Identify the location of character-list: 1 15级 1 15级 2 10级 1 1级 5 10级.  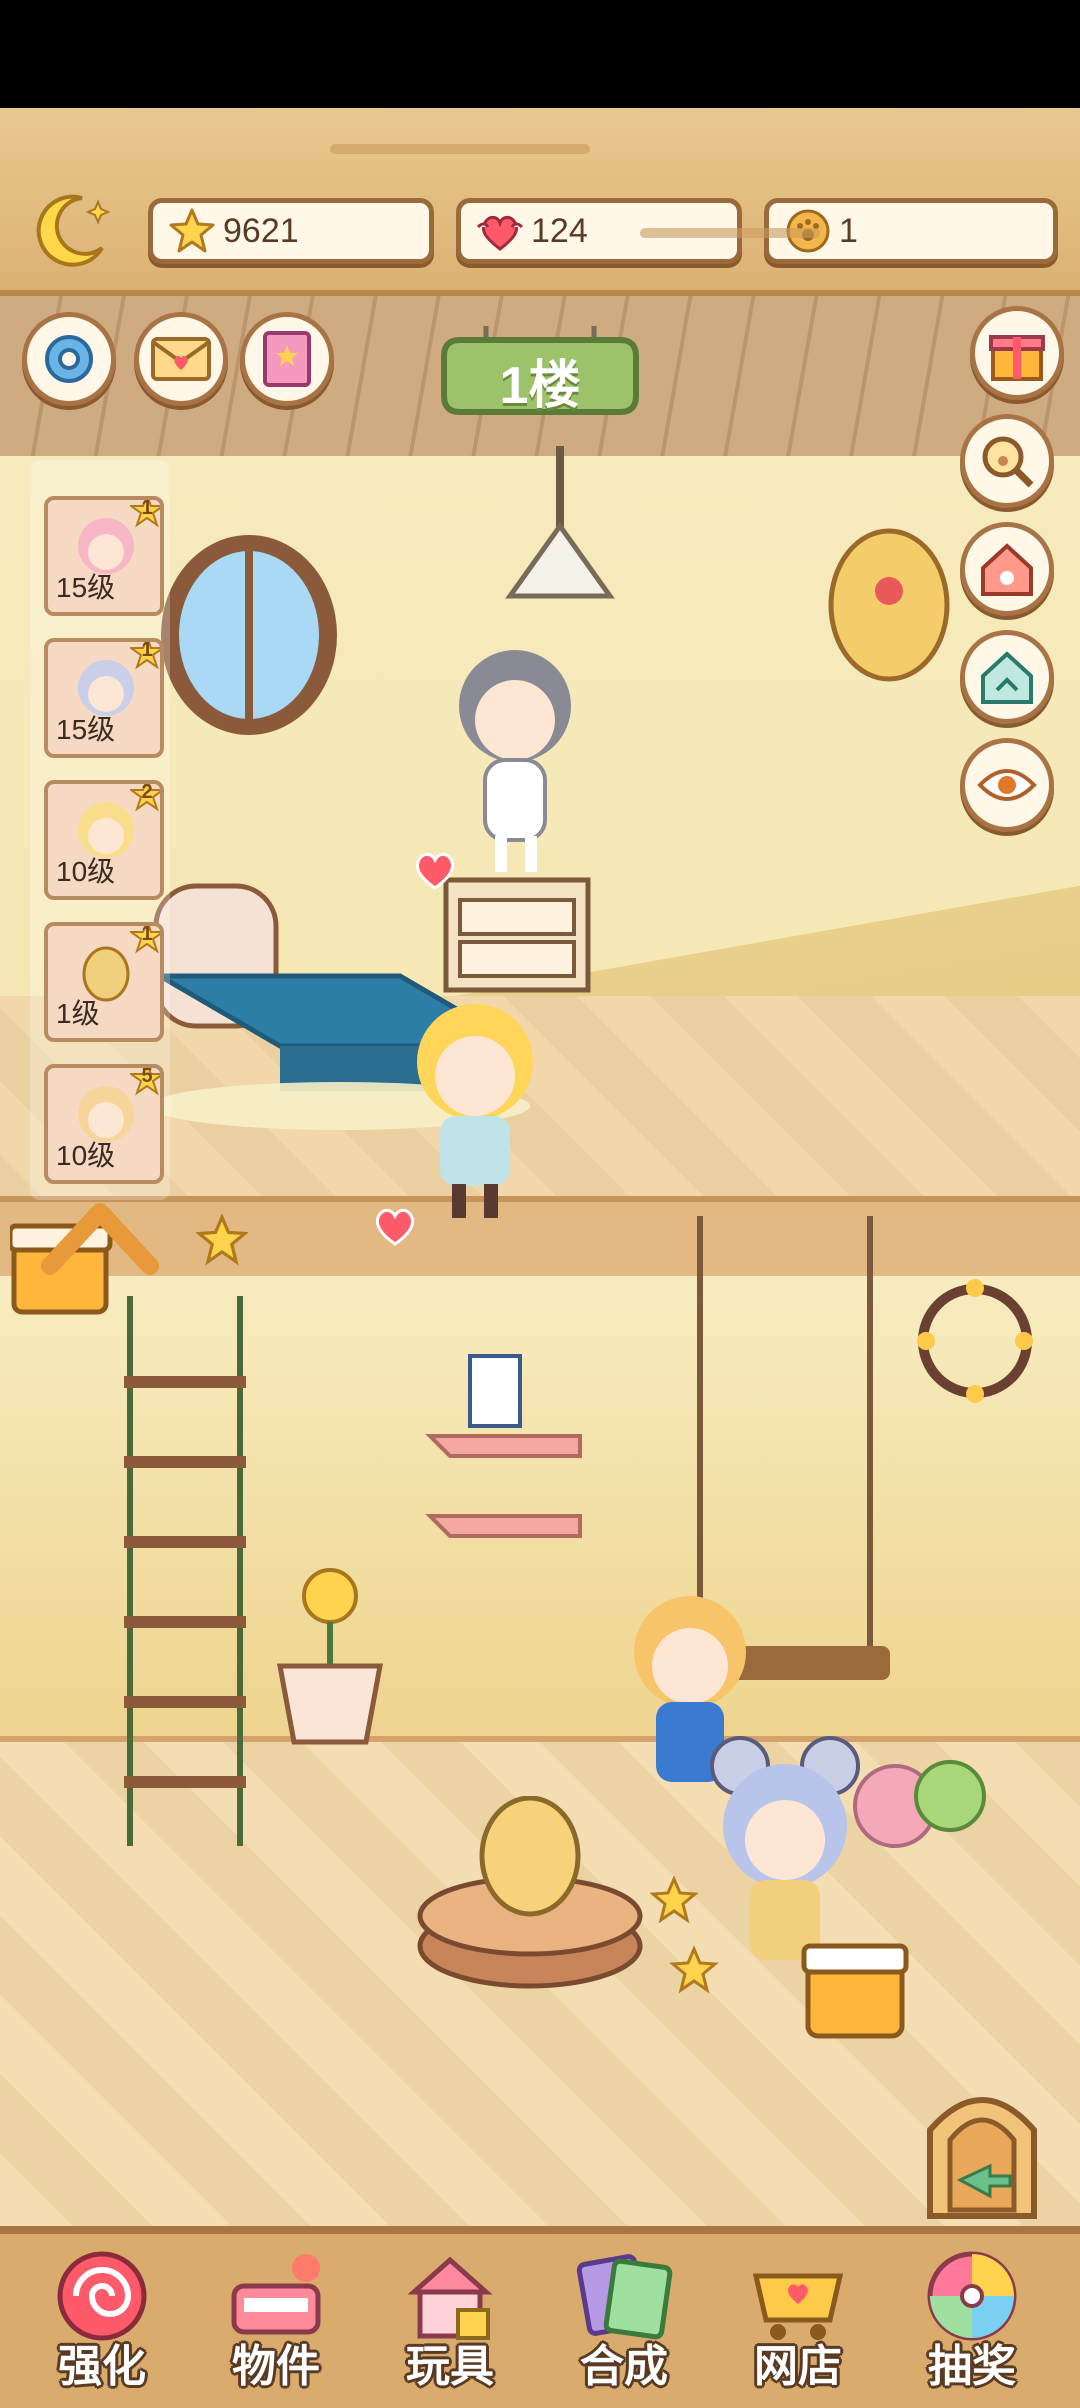
(100, 830).